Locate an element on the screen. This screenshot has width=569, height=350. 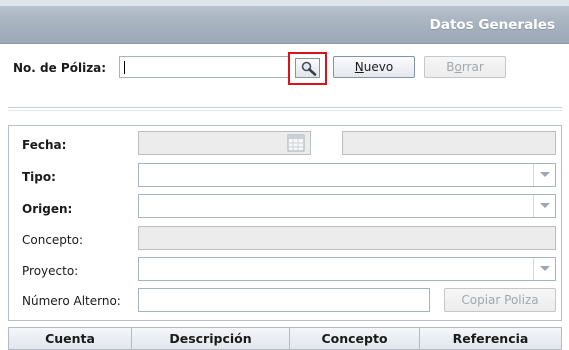
window-title: Datos Generales is located at coordinates (492, 25).